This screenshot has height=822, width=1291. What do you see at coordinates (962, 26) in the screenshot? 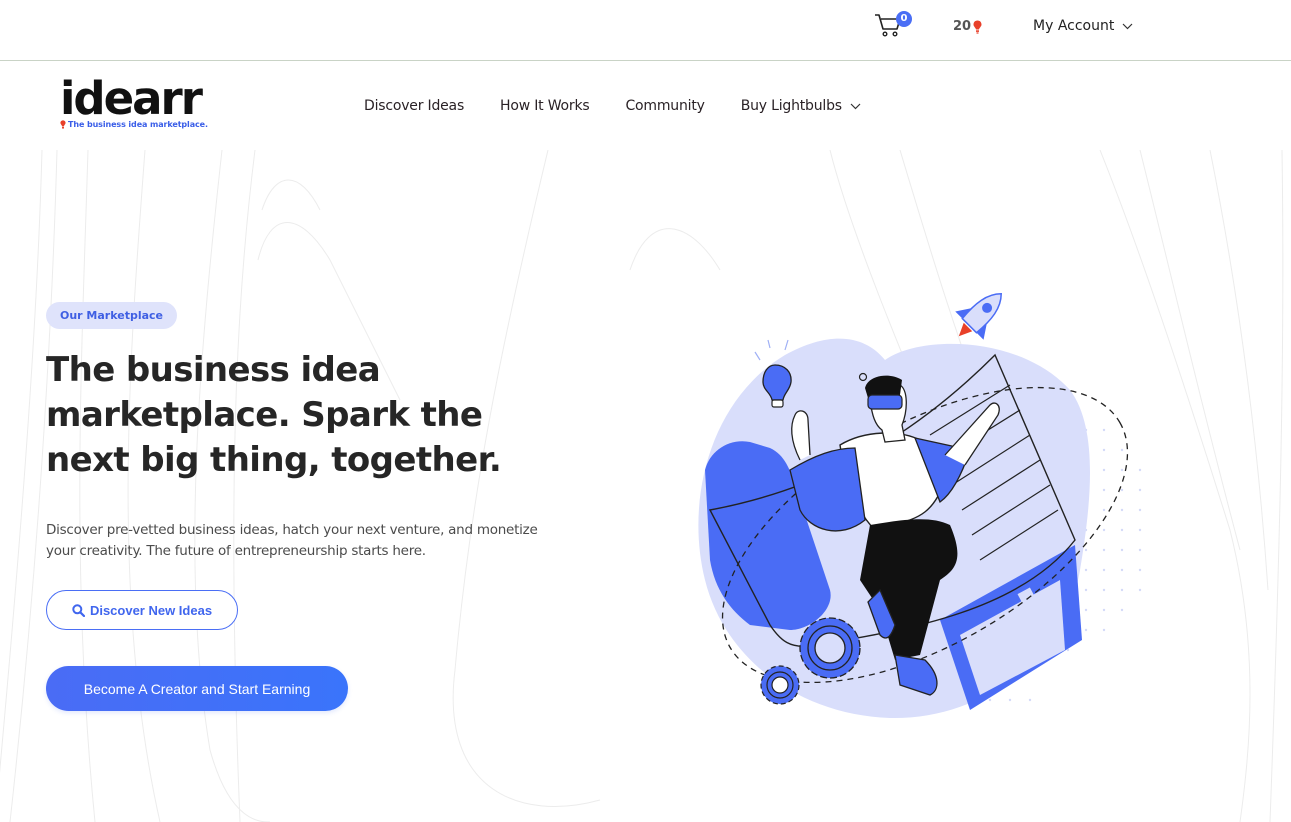
I see `lightbulb-count: 20` at bounding box center [962, 26].